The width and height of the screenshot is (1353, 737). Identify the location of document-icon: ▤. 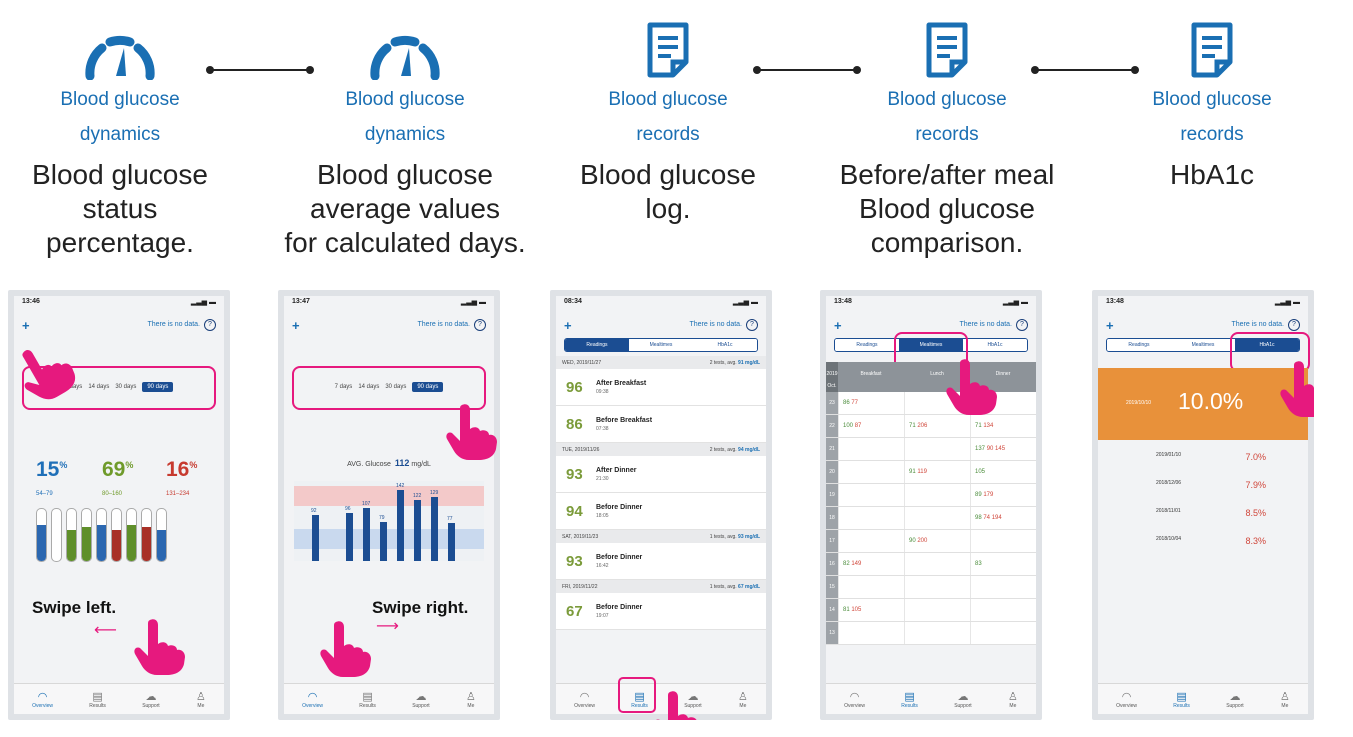
(909, 696).